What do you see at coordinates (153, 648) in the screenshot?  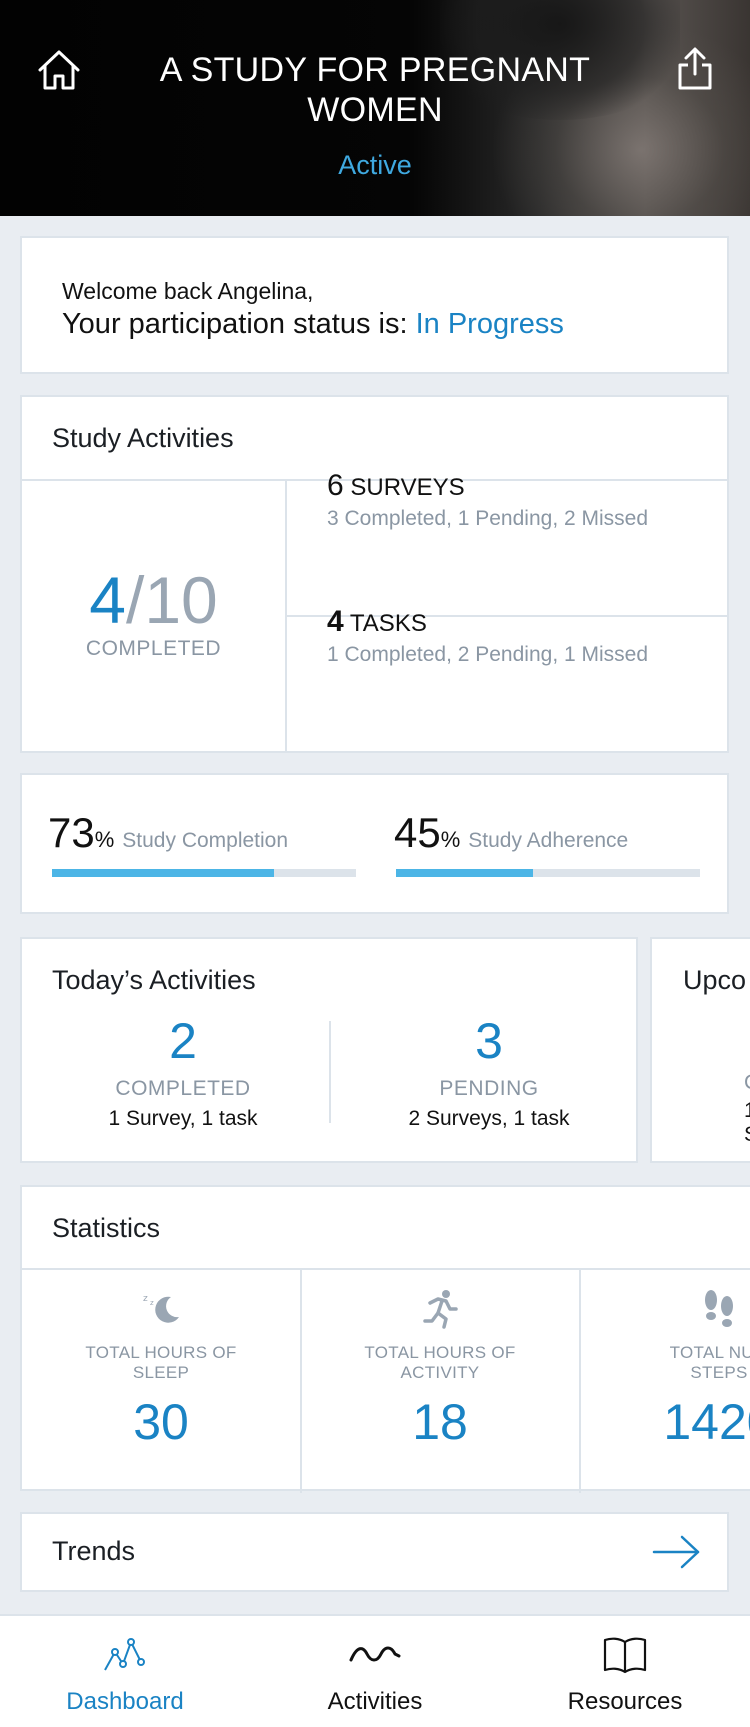 I see `activities-completed-label: COMPLETED` at bounding box center [153, 648].